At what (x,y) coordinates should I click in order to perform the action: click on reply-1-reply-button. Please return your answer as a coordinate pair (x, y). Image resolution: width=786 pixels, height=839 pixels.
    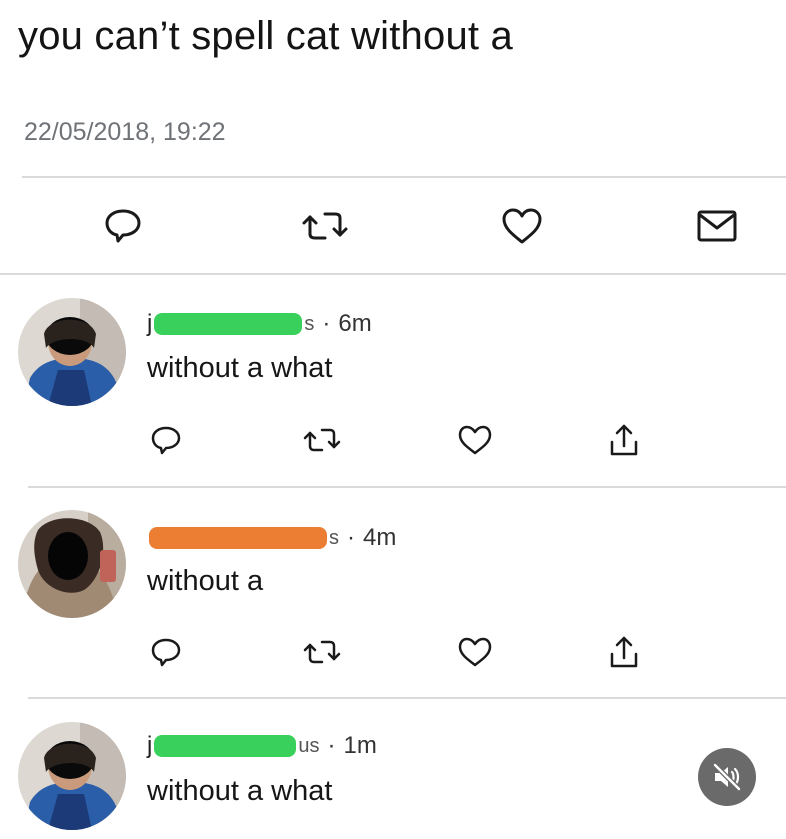
    Looking at the image, I should click on (166, 440).